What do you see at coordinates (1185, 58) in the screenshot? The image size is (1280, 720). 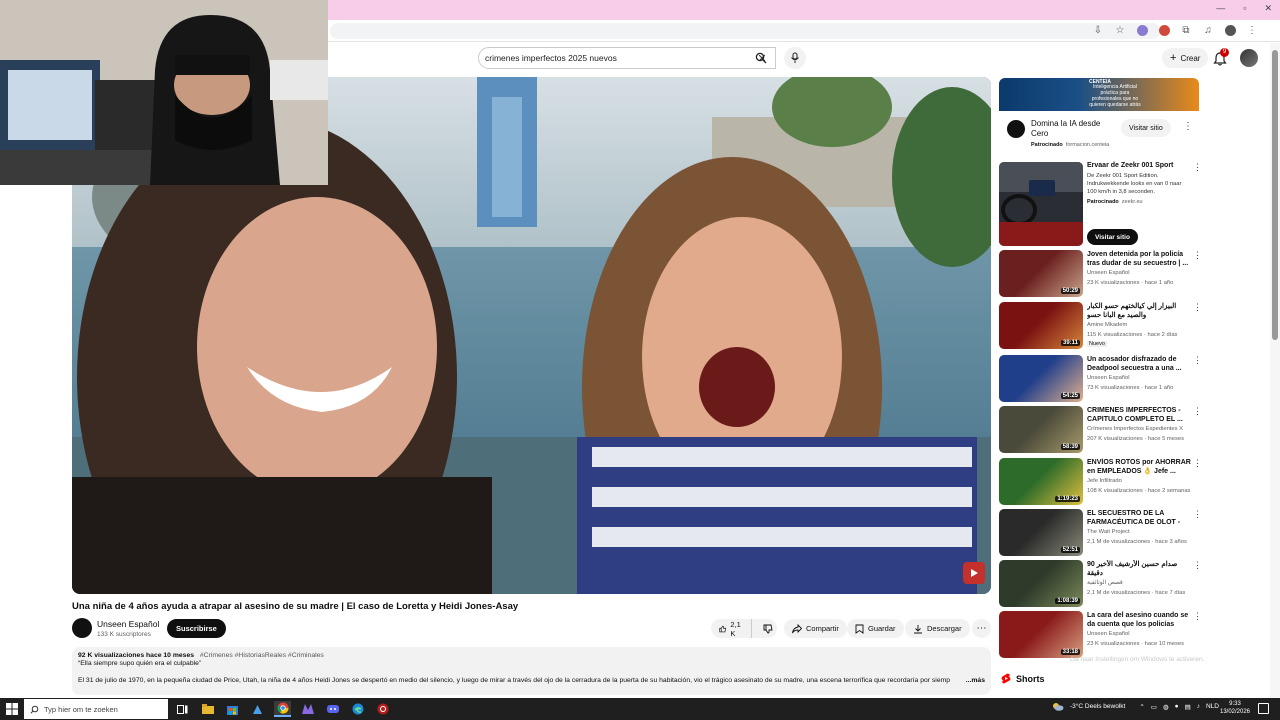 I see `create-button: + Crear` at bounding box center [1185, 58].